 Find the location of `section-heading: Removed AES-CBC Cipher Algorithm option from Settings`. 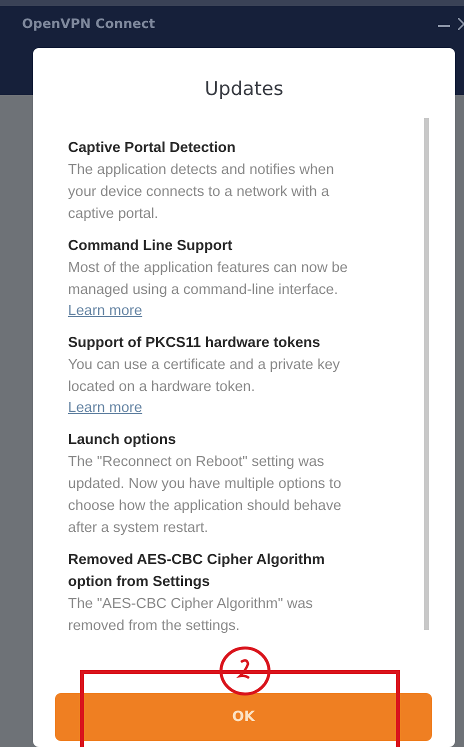

section-heading: Removed AES-CBC Cipher Algorithm option from Settings is located at coordinates (197, 571).